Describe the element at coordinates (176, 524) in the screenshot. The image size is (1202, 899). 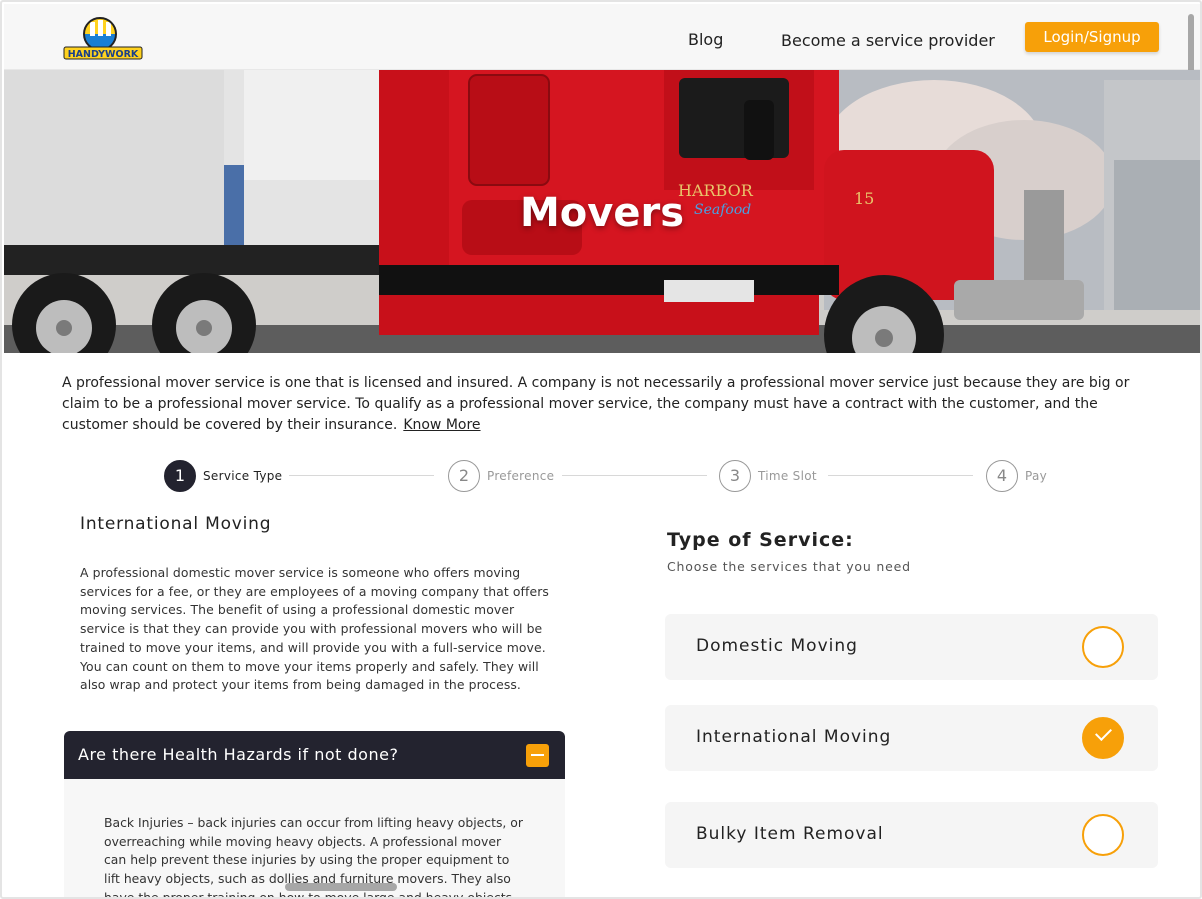
I see `service-detail-title: International Moving` at that location.